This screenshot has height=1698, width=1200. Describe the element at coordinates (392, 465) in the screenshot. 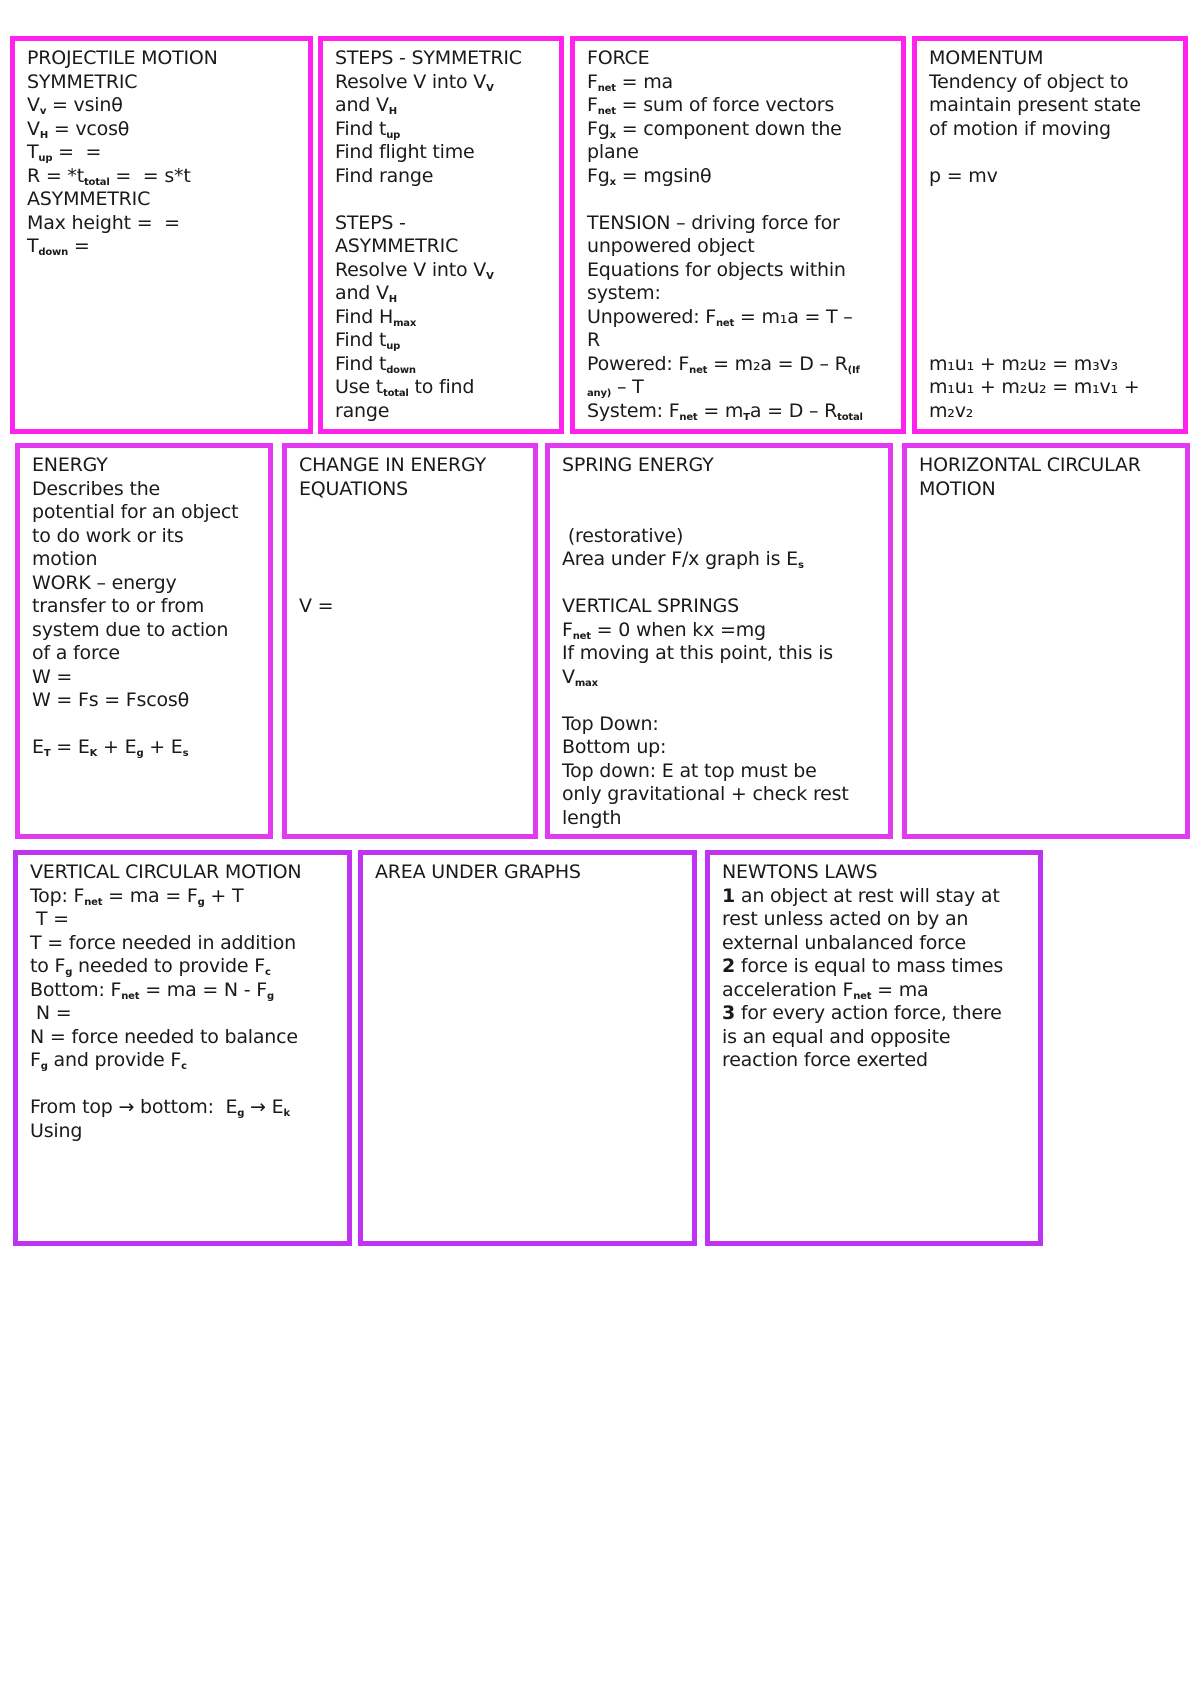

I see `card-title: CHANGE IN ENERGY` at that location.